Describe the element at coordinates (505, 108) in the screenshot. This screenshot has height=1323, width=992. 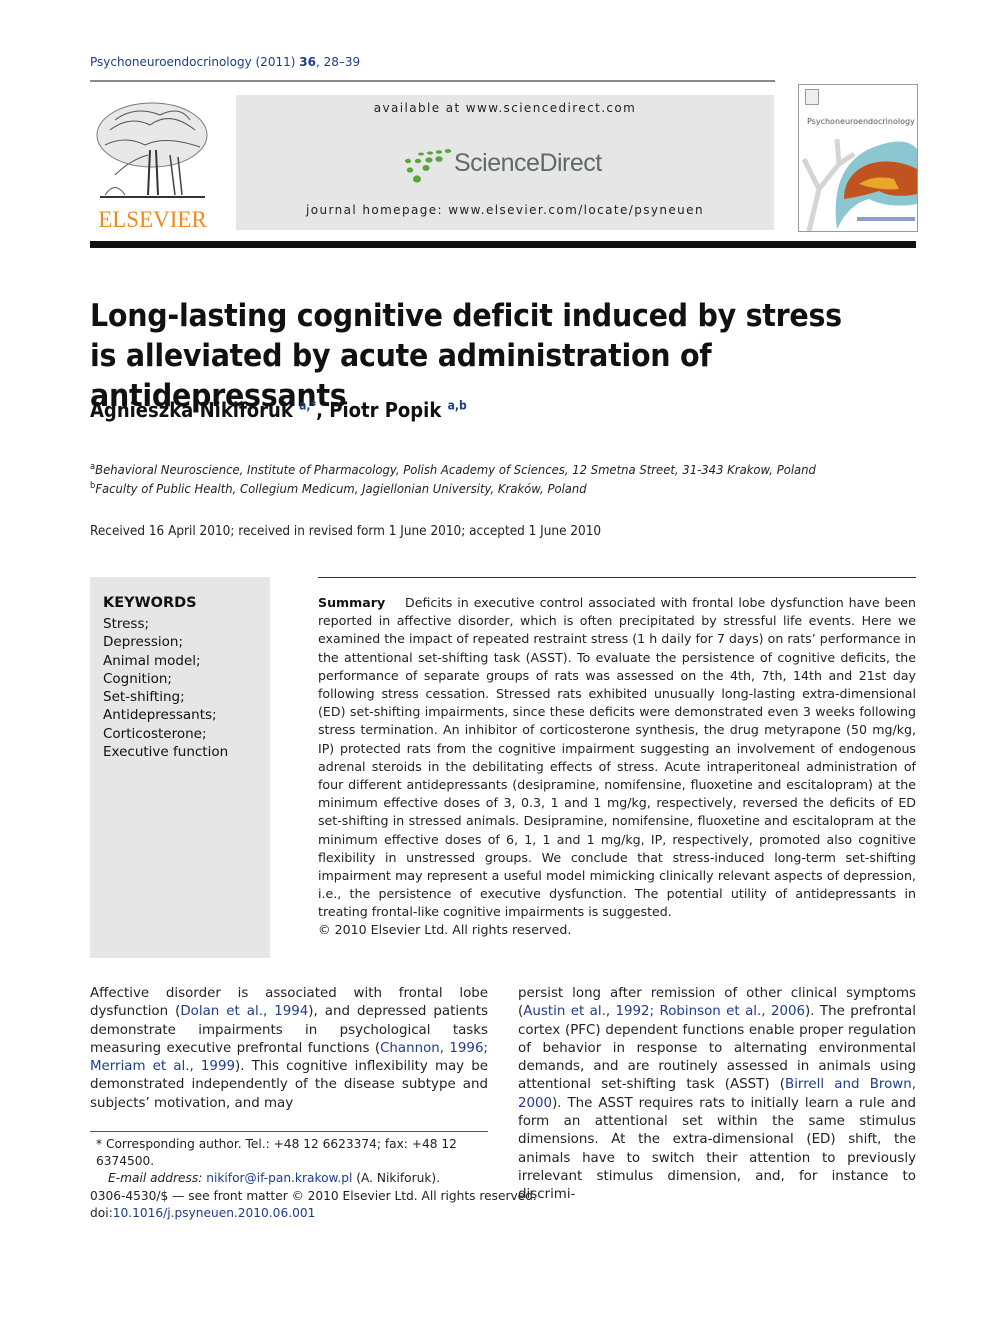
I see `available-at-link: available at www.sciencedirect.com` at that location.